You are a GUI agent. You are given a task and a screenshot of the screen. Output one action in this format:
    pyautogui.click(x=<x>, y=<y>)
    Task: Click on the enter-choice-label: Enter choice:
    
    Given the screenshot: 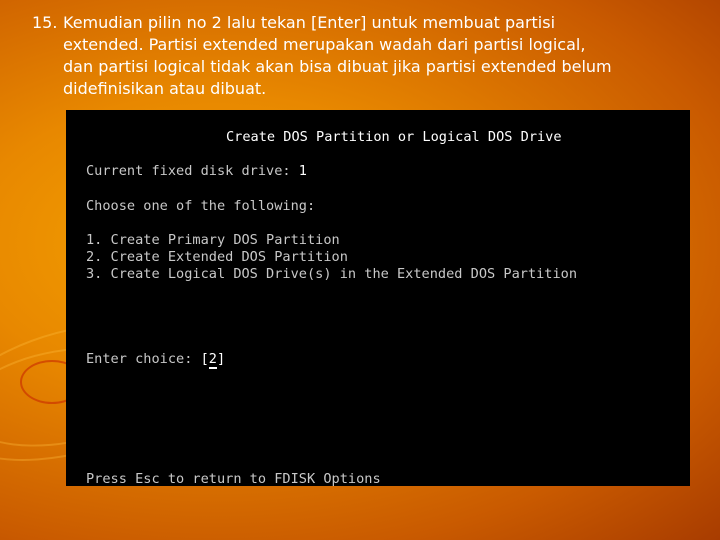 What is the action you would take?
    pyautogui.click(x=143, y=359)
    